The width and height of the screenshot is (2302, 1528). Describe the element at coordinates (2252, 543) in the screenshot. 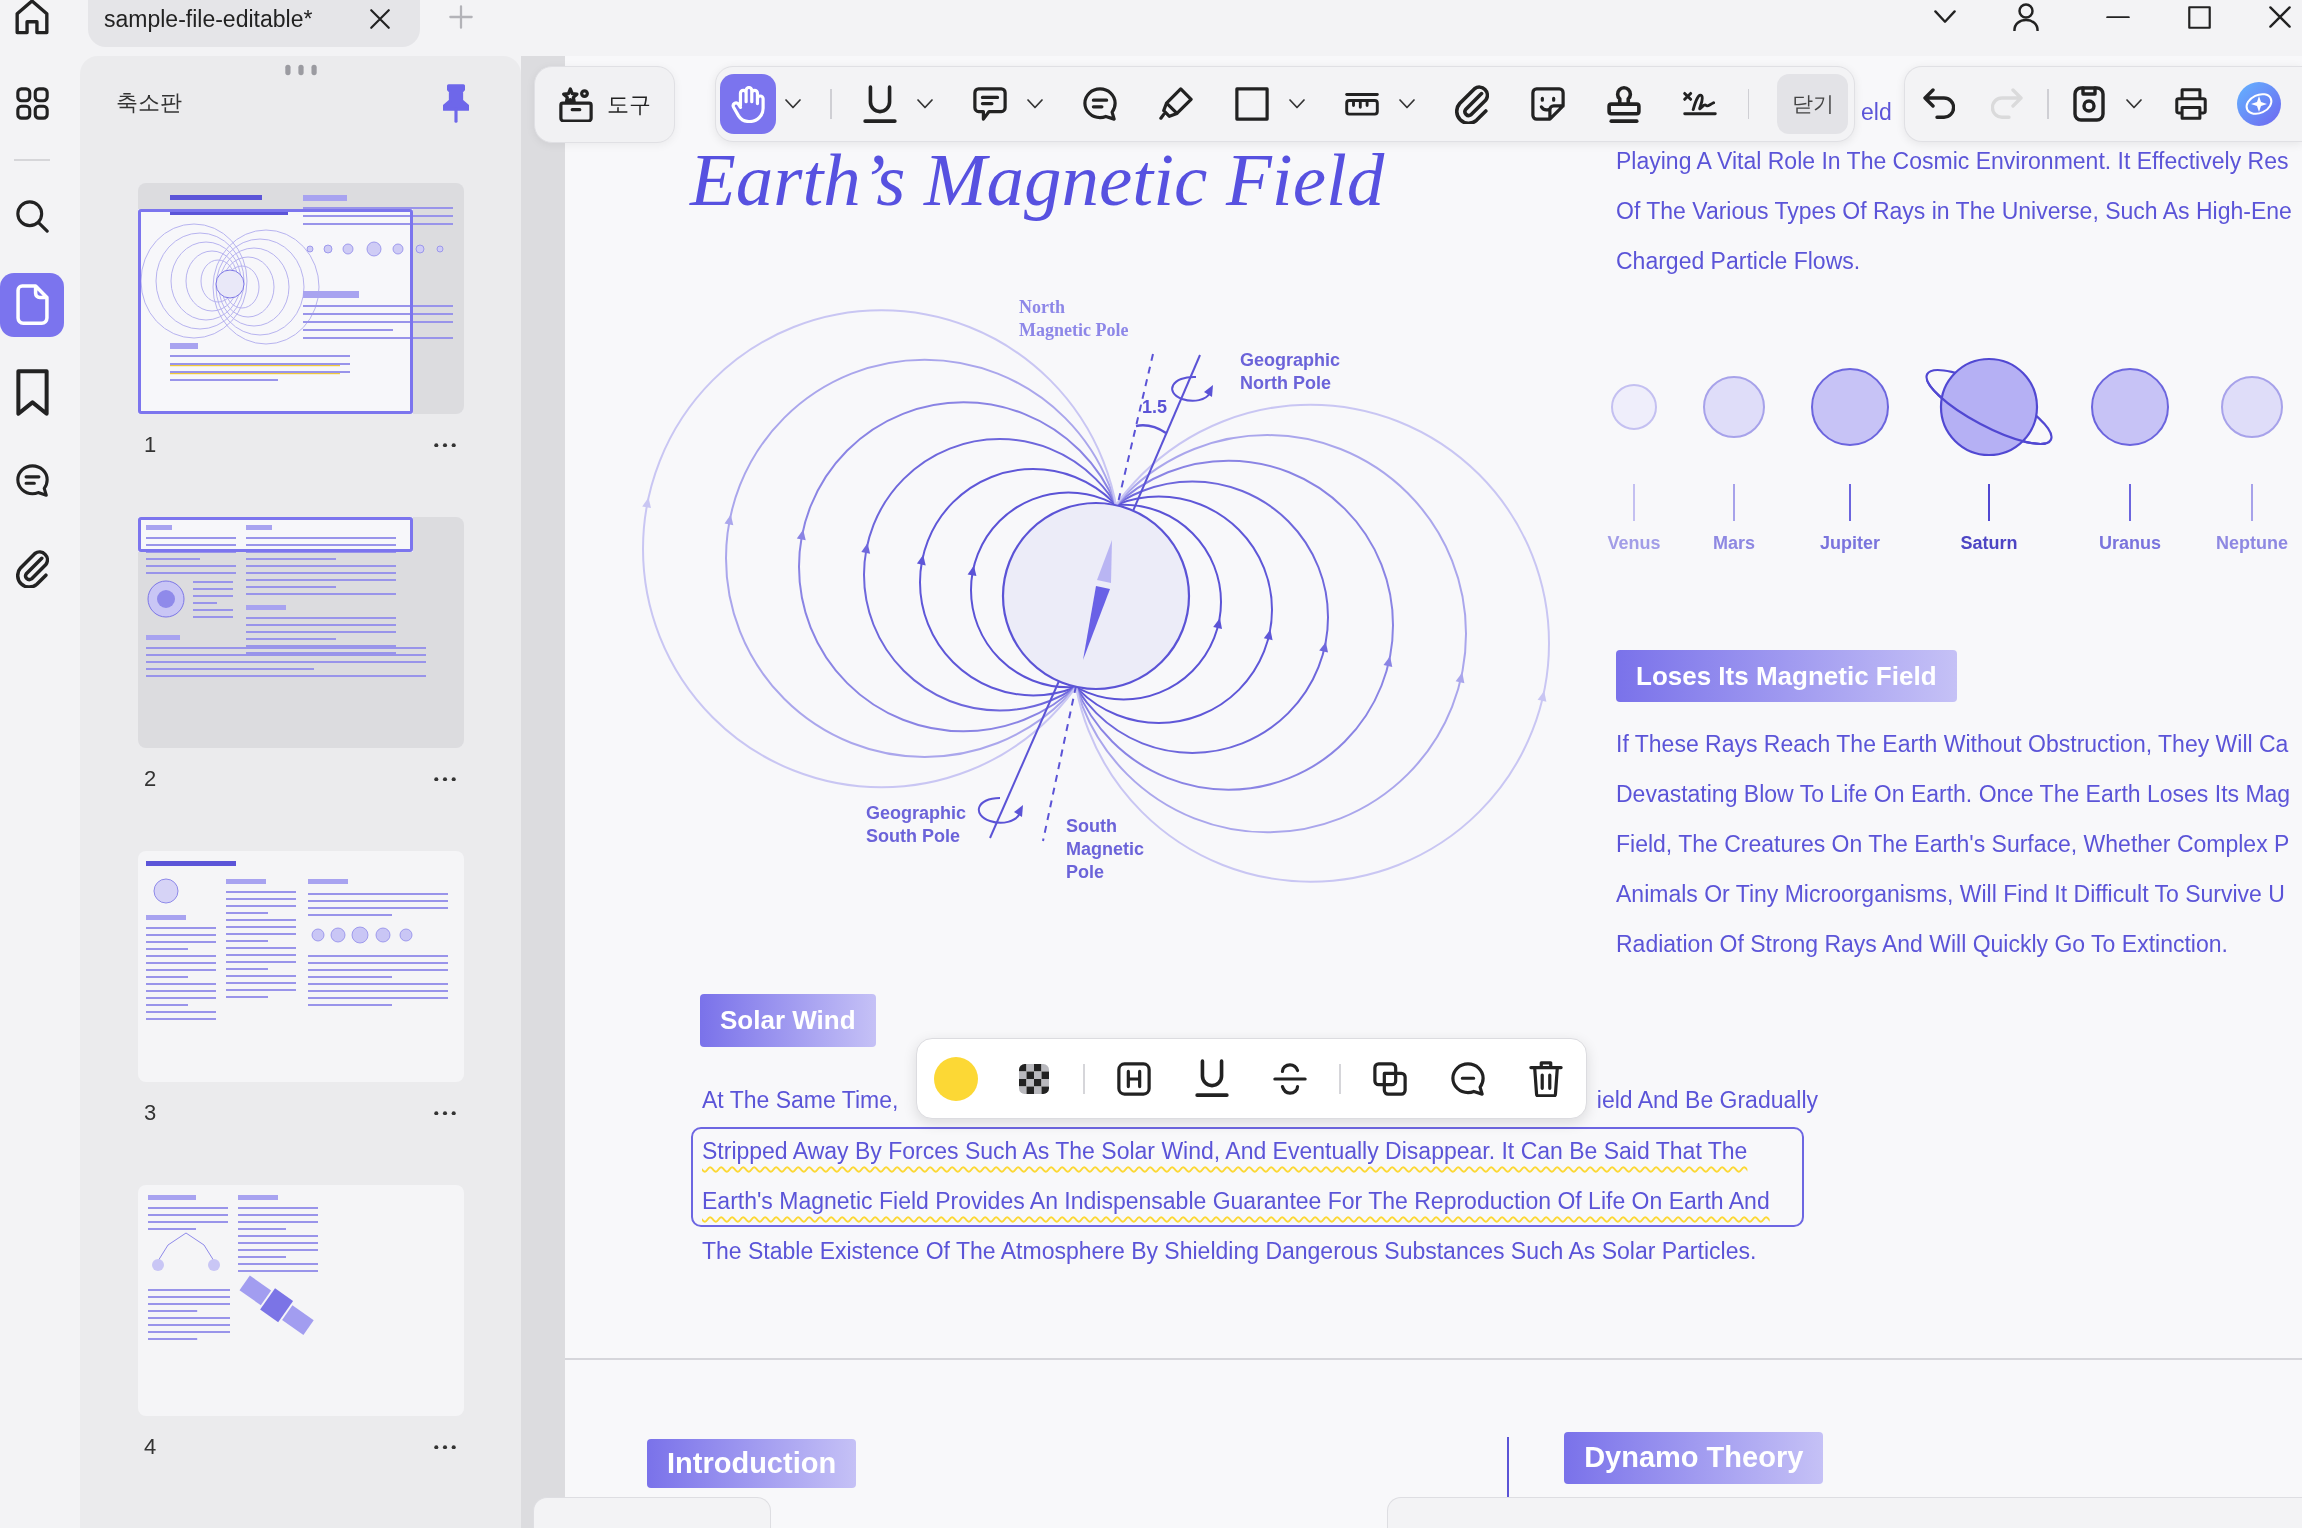

I see `planet-label: Neptune` at that location.